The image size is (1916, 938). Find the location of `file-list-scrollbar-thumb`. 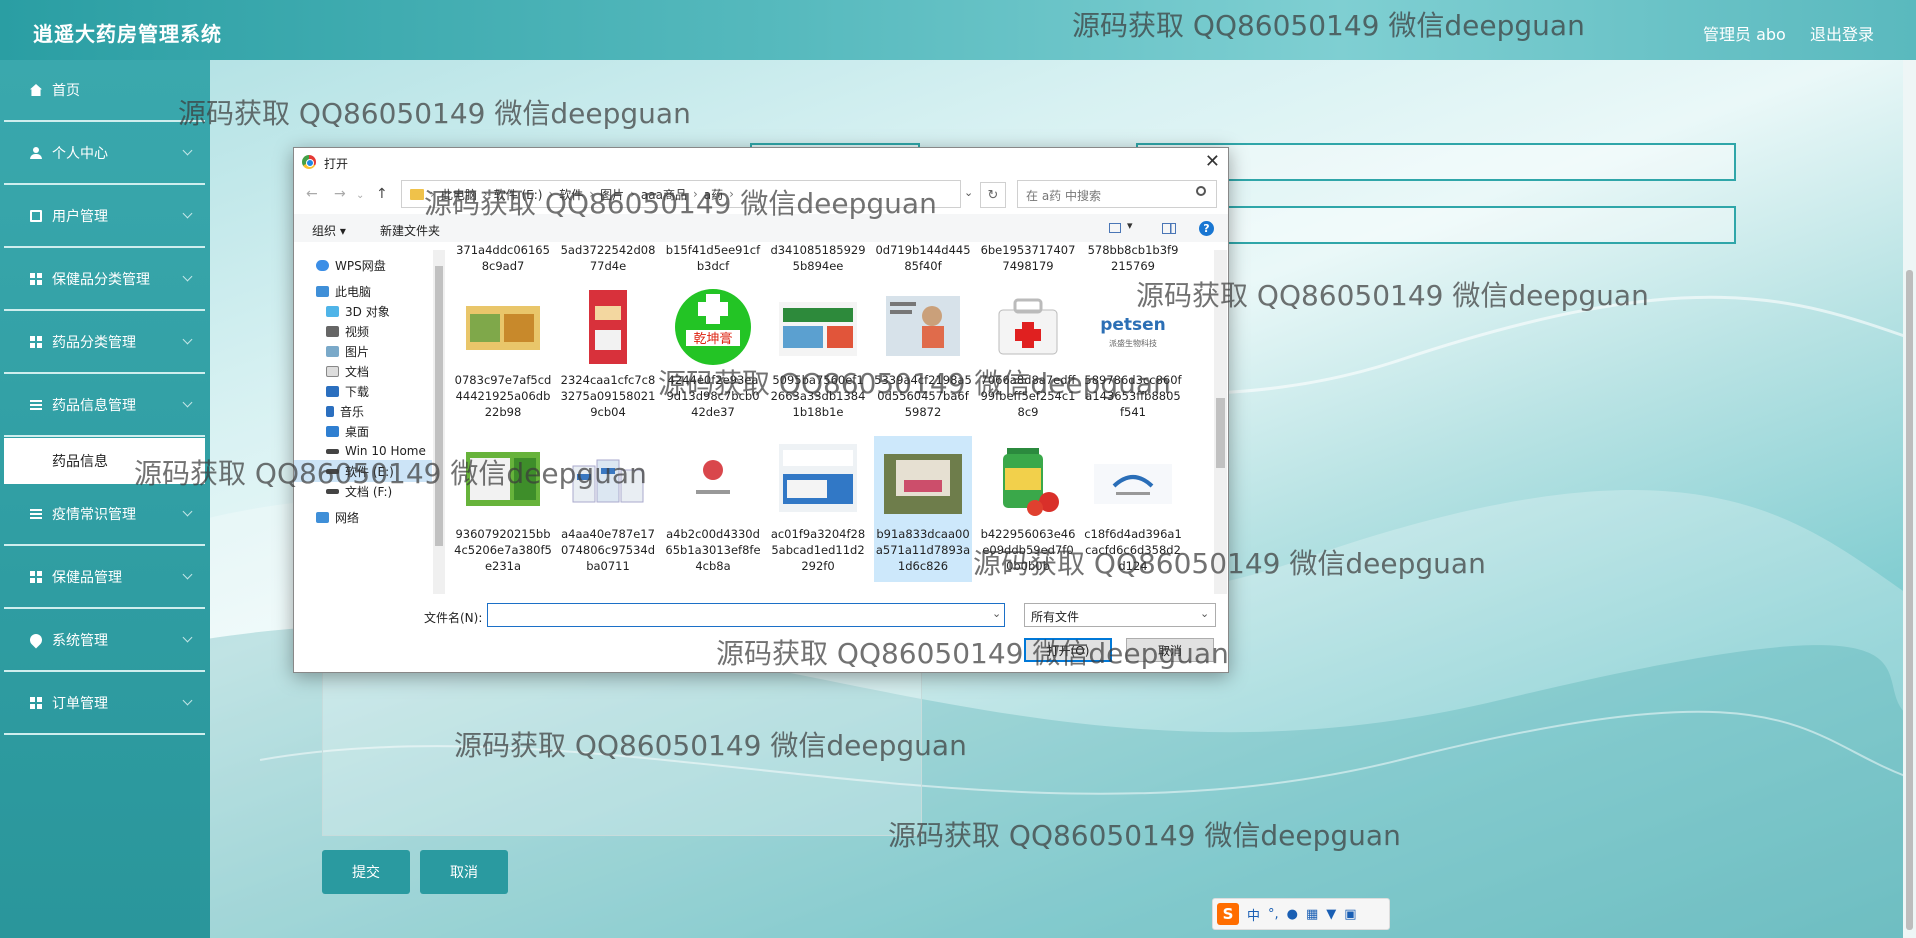

file-list-scrollbar-thumb is located at coordinates (1220, 433).